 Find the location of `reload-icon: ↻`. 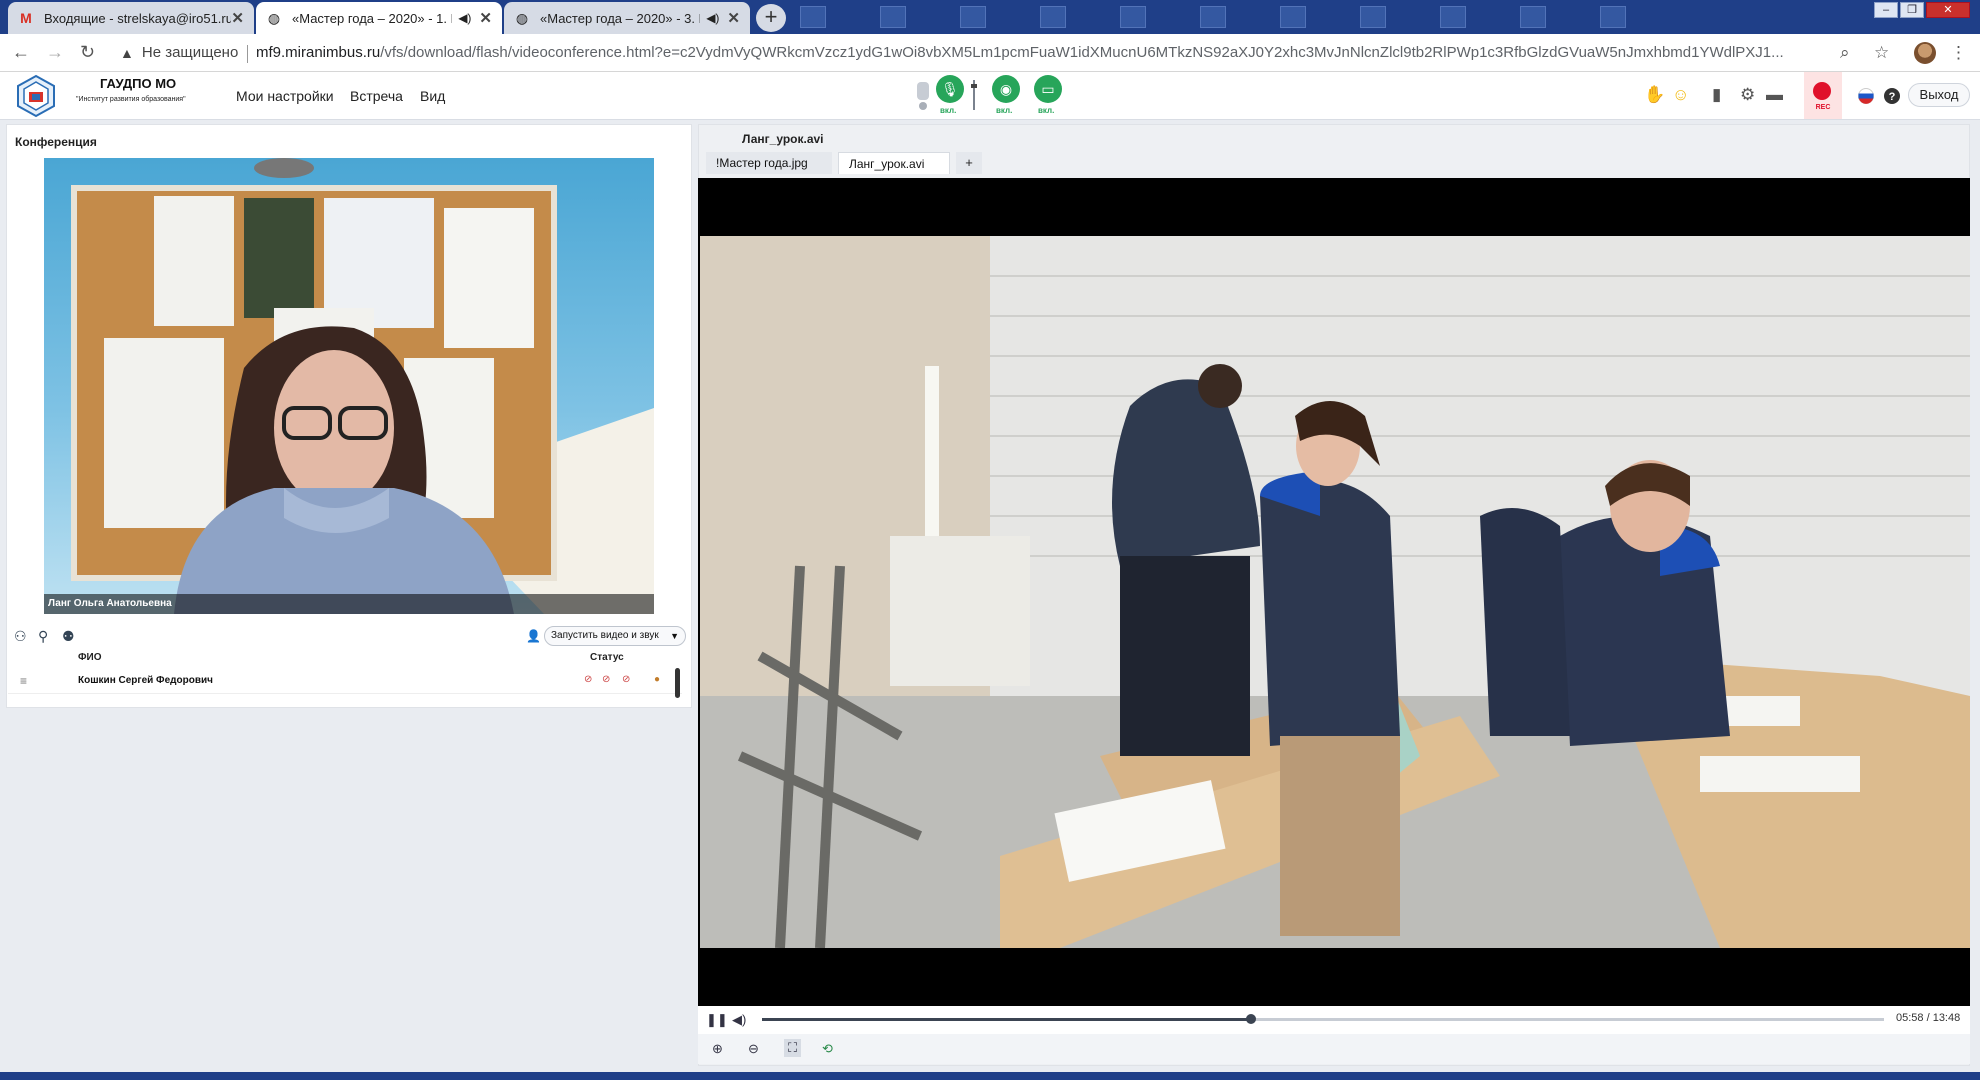

reload-icon: ↻ is located at coordinates (87, 52).